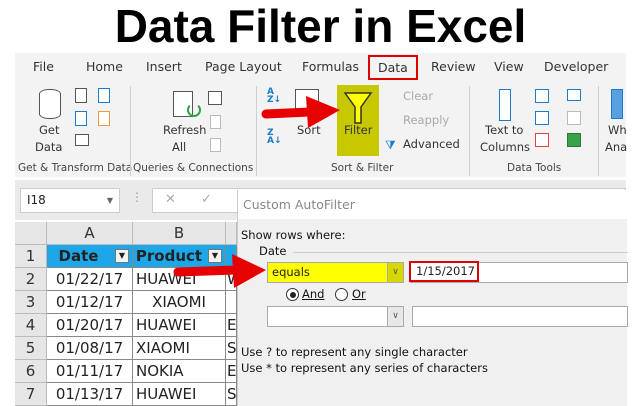 This screenshot has height=406, width=641. Describe the element at coordinates (256, 192) in the screenshot. I see `annotation-arrows` at that location.